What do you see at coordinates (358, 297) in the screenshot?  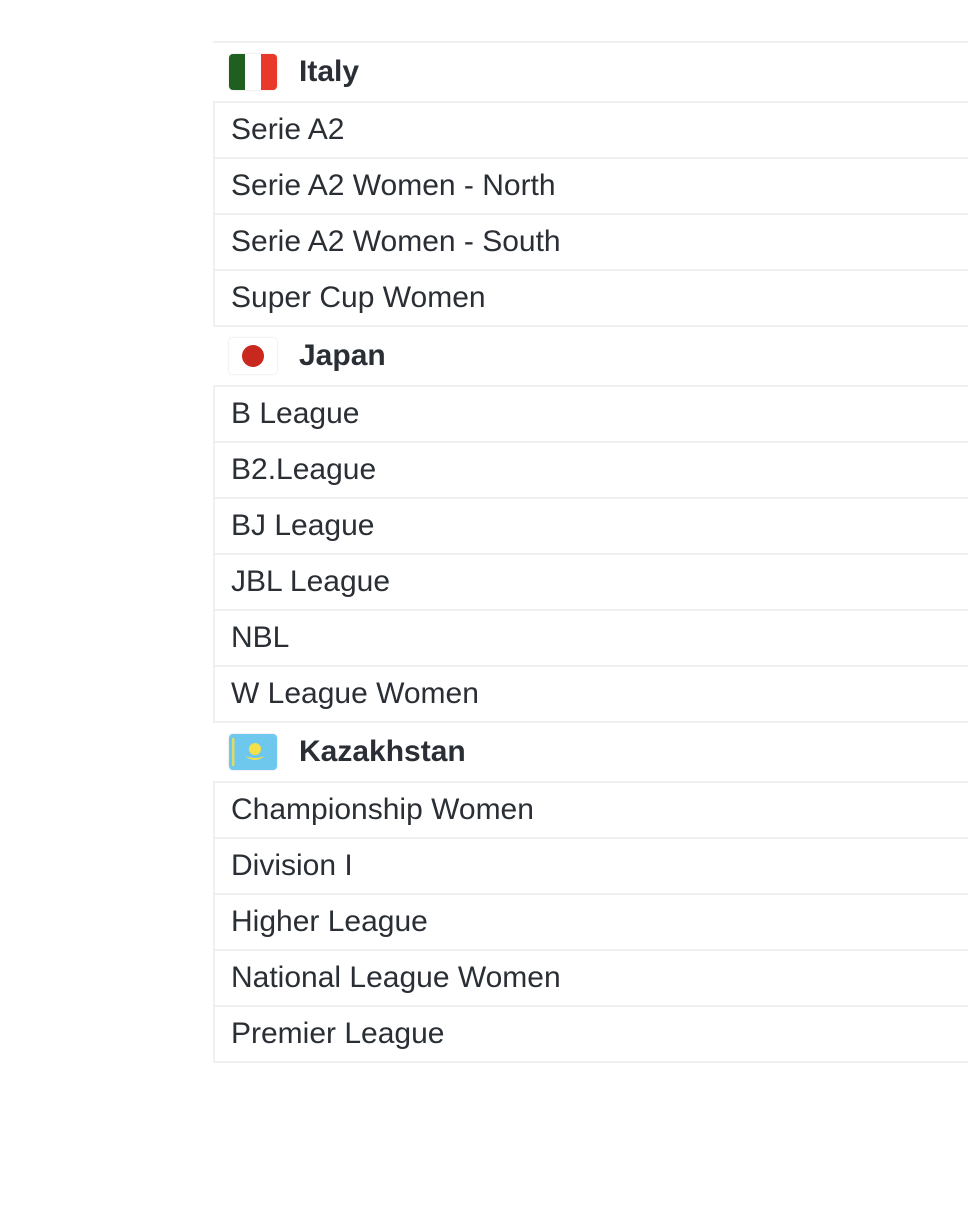 I see `league-label: Super Cup Women` at bounding box center [358, 297].